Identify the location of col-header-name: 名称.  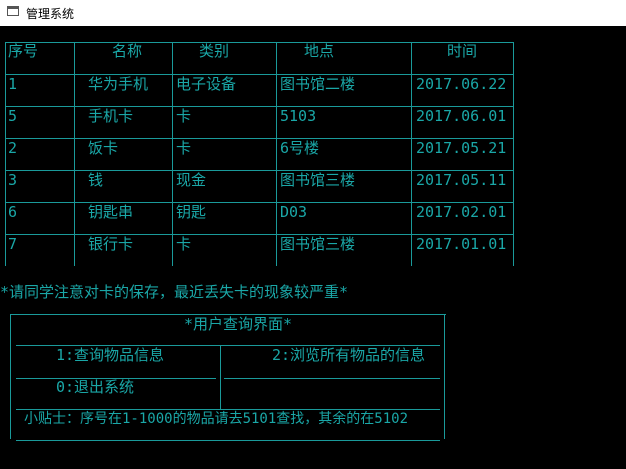
(127, 51).